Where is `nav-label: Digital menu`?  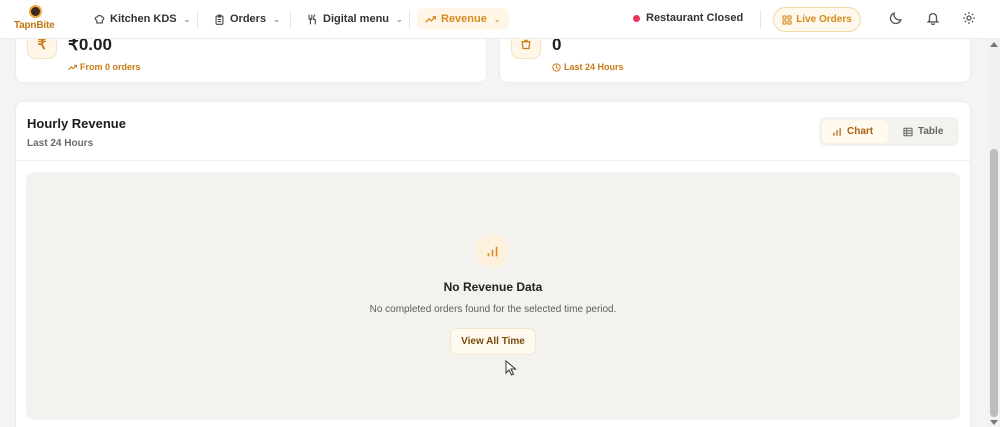
nav-label: Digital menu is located at coordinates (356, 19).